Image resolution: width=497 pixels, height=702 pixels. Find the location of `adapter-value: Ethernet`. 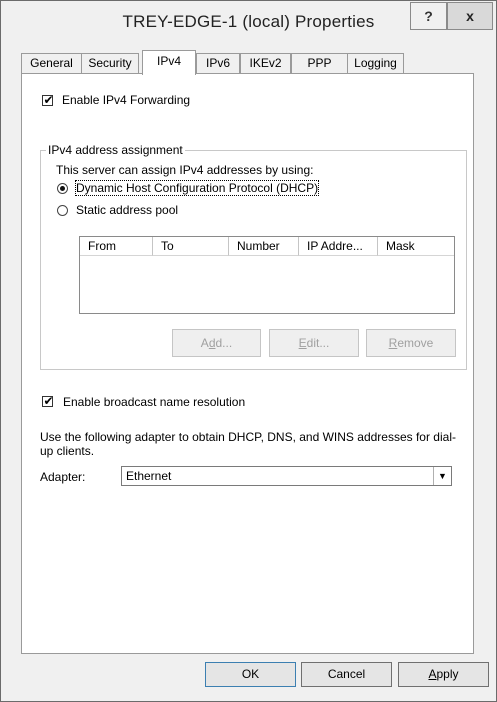

adapter-value: Ethernet is located at coordinates (149, 476).